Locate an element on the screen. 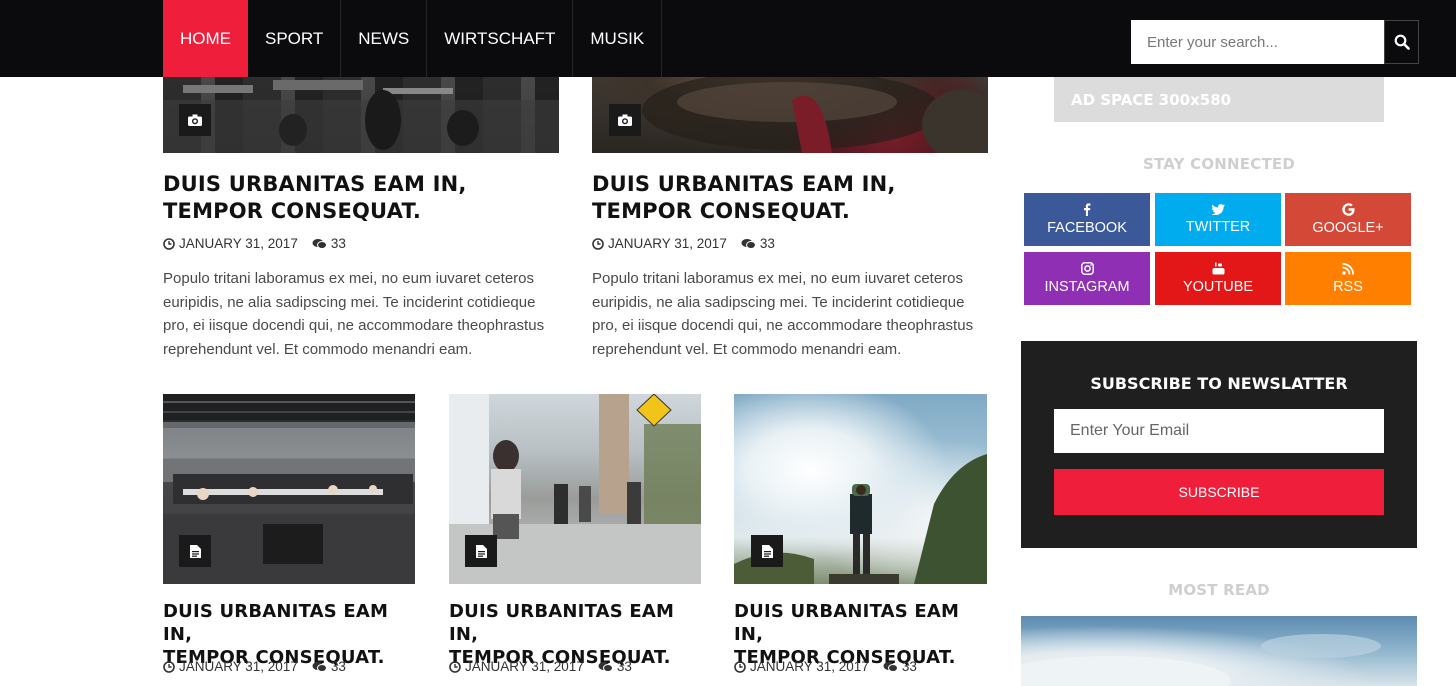  newsletter-email-field is located at coordinates (1219, 431).